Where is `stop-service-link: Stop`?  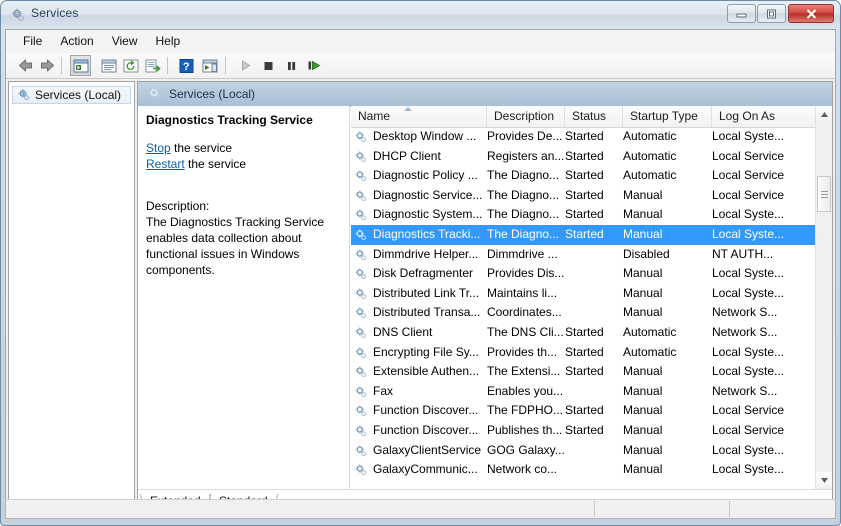
stop-service-link: Stop is located at coordinates (158, 148).